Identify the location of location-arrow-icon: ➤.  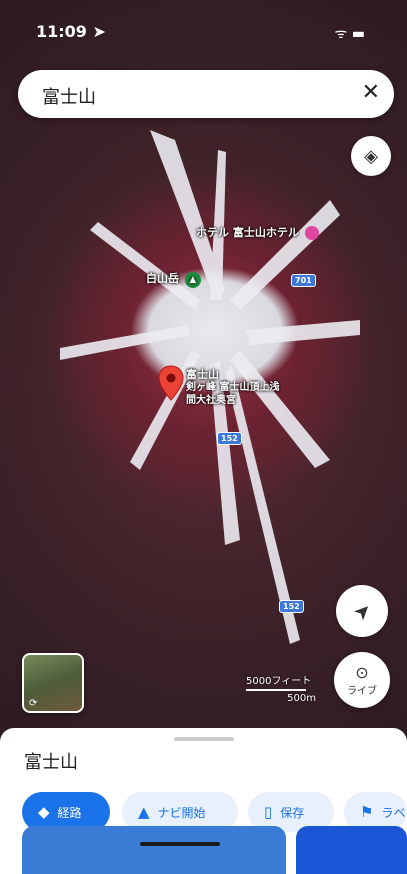
(362, 611).